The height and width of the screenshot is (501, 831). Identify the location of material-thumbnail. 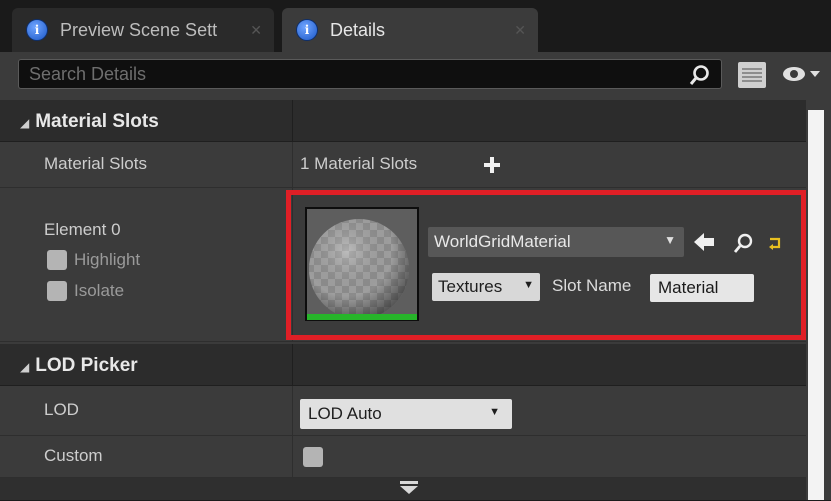
(362, 264).